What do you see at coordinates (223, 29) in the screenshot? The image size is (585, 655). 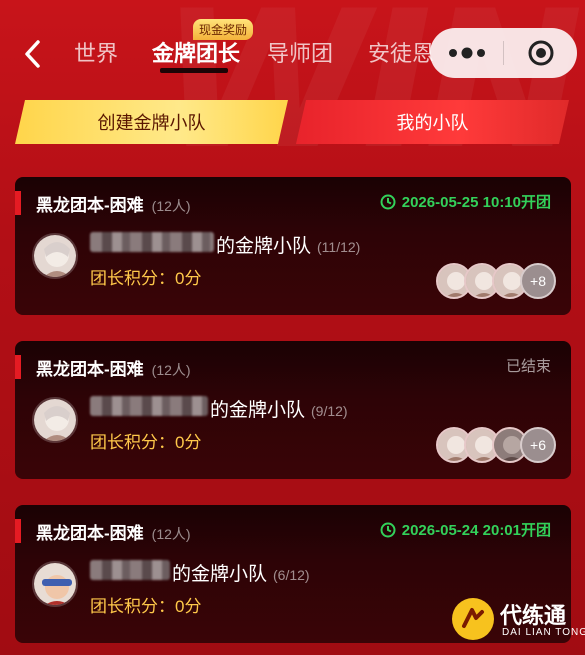 I see `cash-reward-badge: 现金奖励` at bounding box center [223, 29].